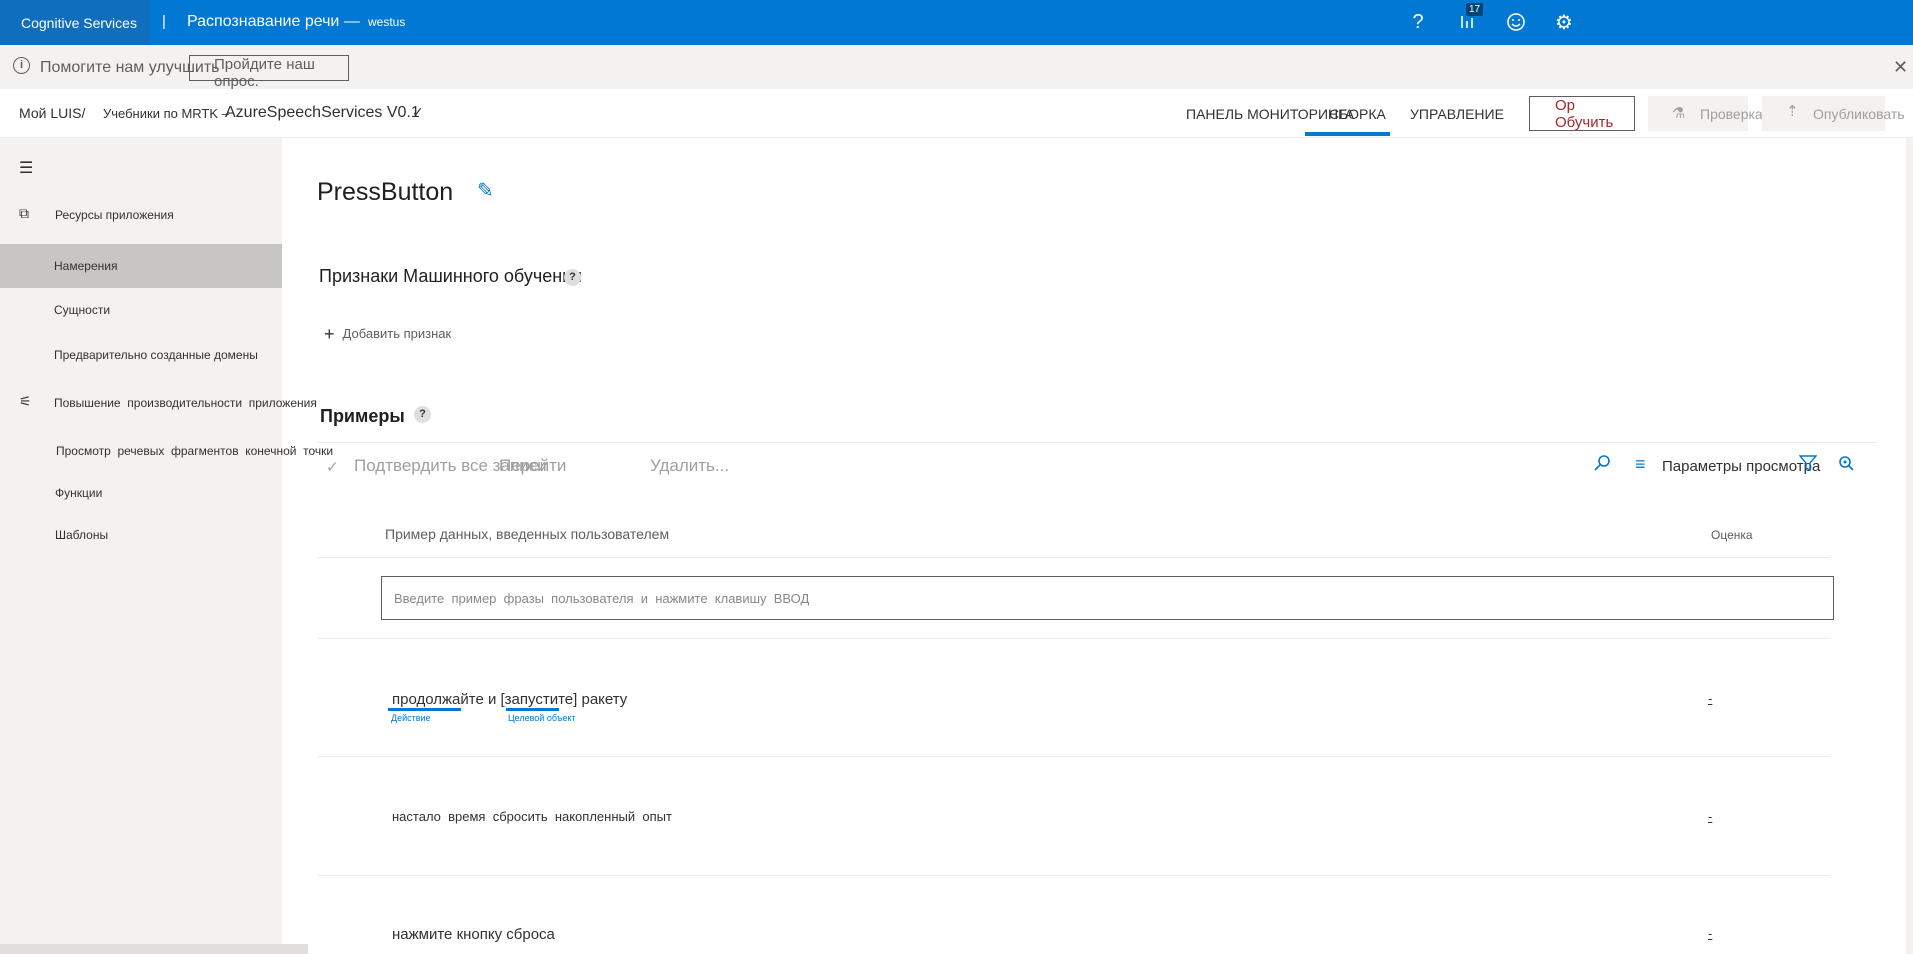 The width and height of the screenshot is (1913, 954). What do you see at coordinates (1741, 466) in the screenshot?
I see `view-options-button: Параметры просмотра` at bounding box center [1741, 466].